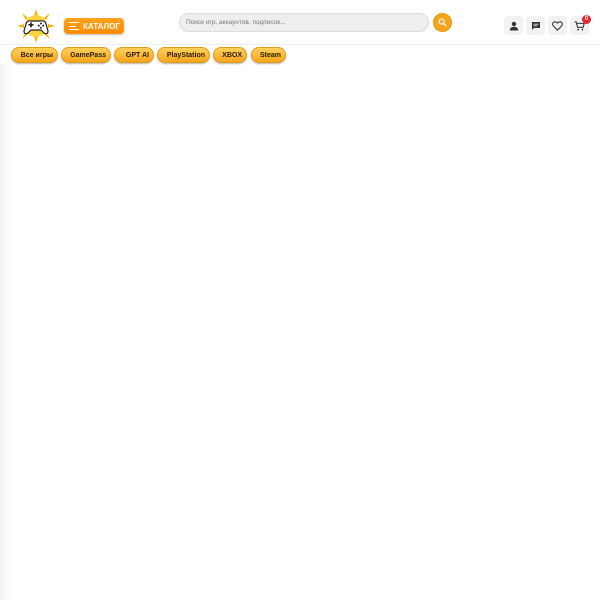  I want to click on category-chip-label: PlayStation, so click(185, 55).